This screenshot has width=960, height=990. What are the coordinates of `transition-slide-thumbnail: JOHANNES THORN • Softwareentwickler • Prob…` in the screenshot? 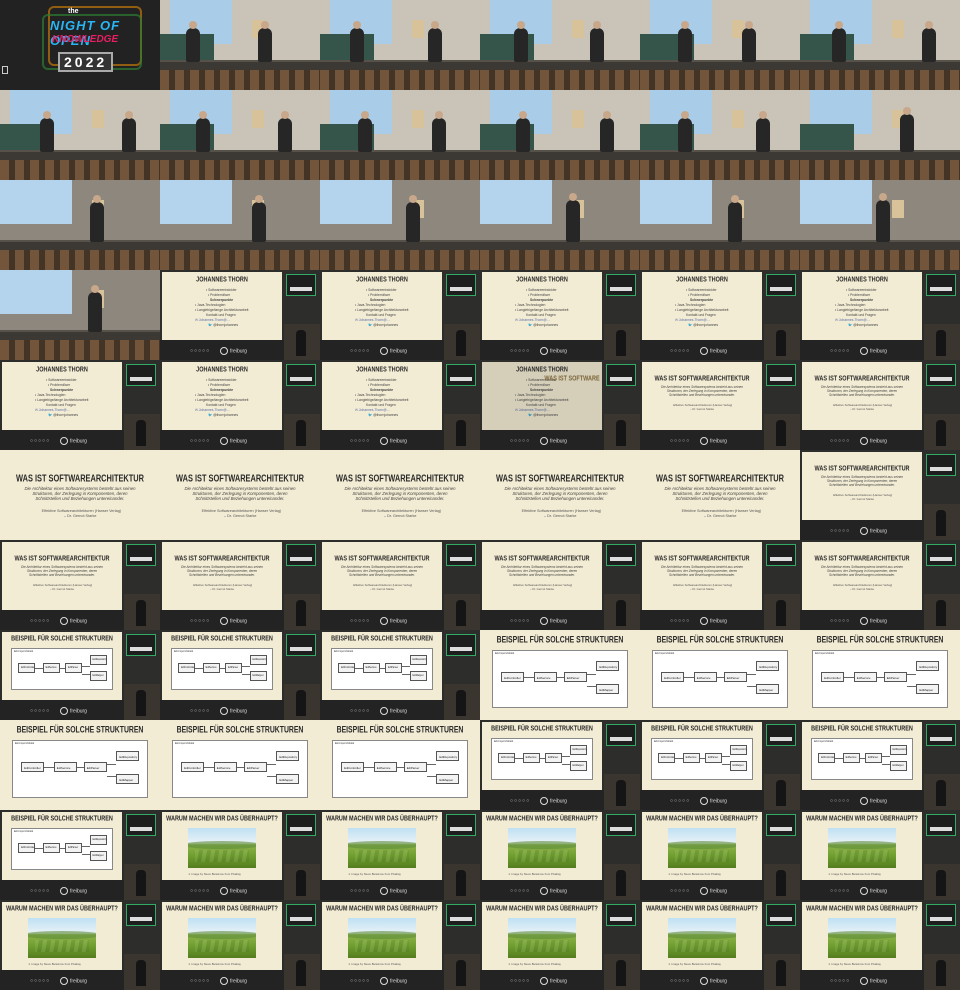 It's located at (560, 405).